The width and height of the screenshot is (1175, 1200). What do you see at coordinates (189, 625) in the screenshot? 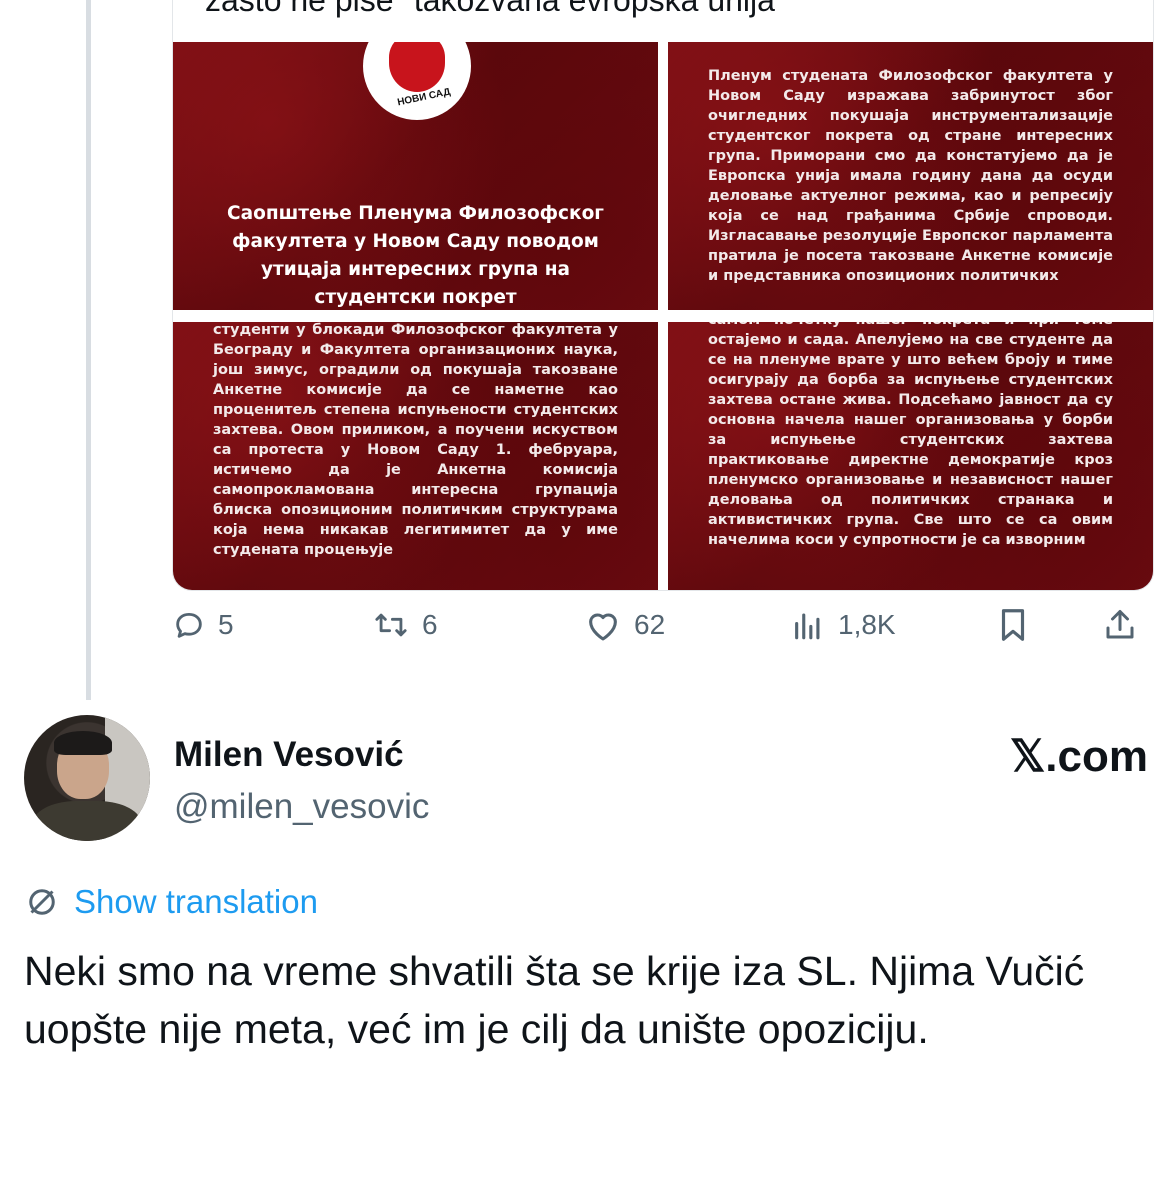
I see `reply-icon` at bounding box center [189, 625].